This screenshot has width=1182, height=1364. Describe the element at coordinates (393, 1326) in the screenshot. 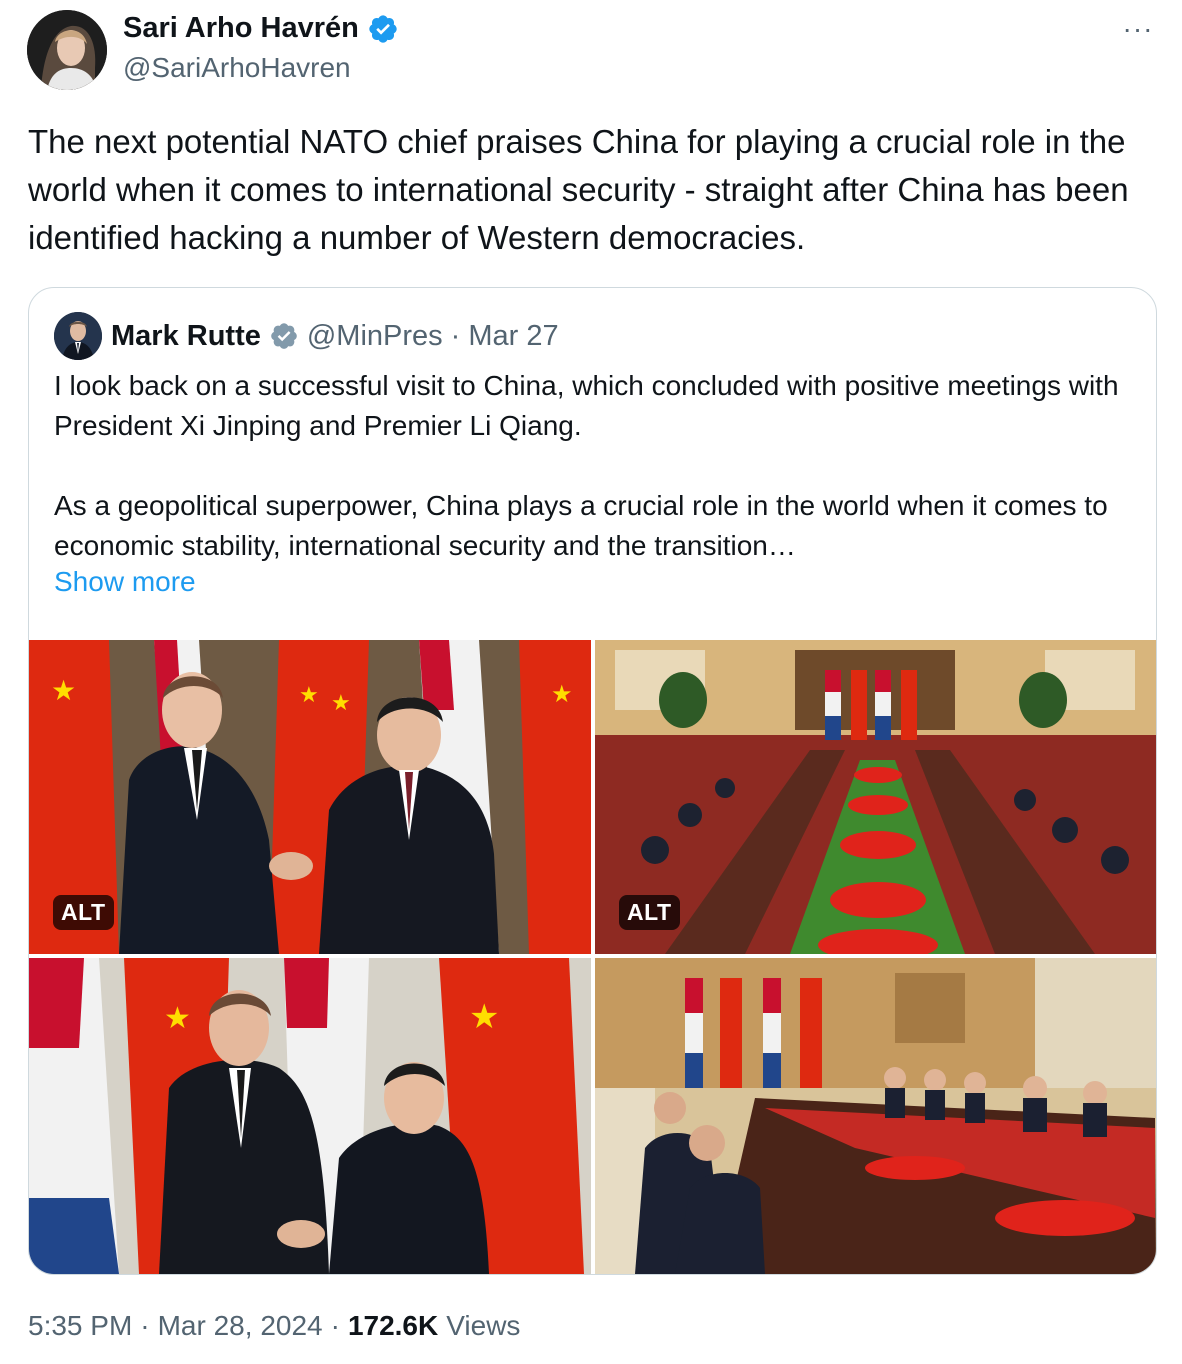

I see `views-count: 172.6K` at that location.